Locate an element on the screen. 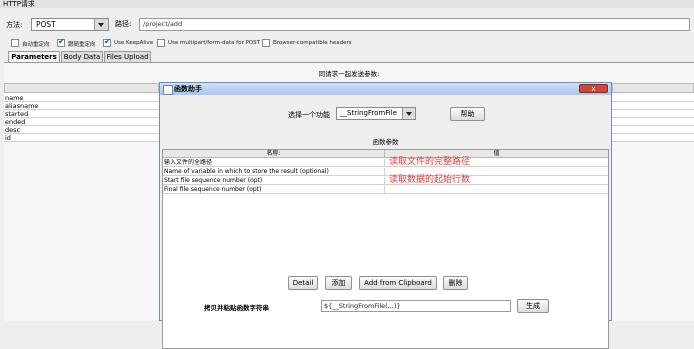 The height and width of the screenshot is (349, 694). close-button: x is located at coordinates (593, 88).